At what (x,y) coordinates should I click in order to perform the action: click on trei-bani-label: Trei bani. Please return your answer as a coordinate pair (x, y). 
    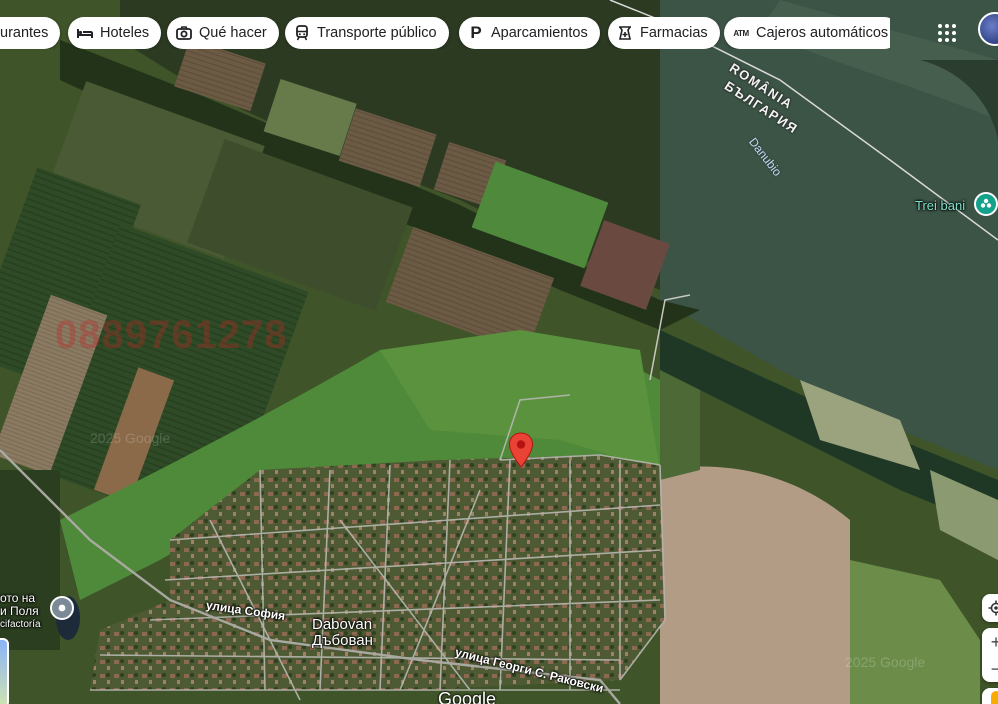
    Looking at the image, I should click on (940, 205).